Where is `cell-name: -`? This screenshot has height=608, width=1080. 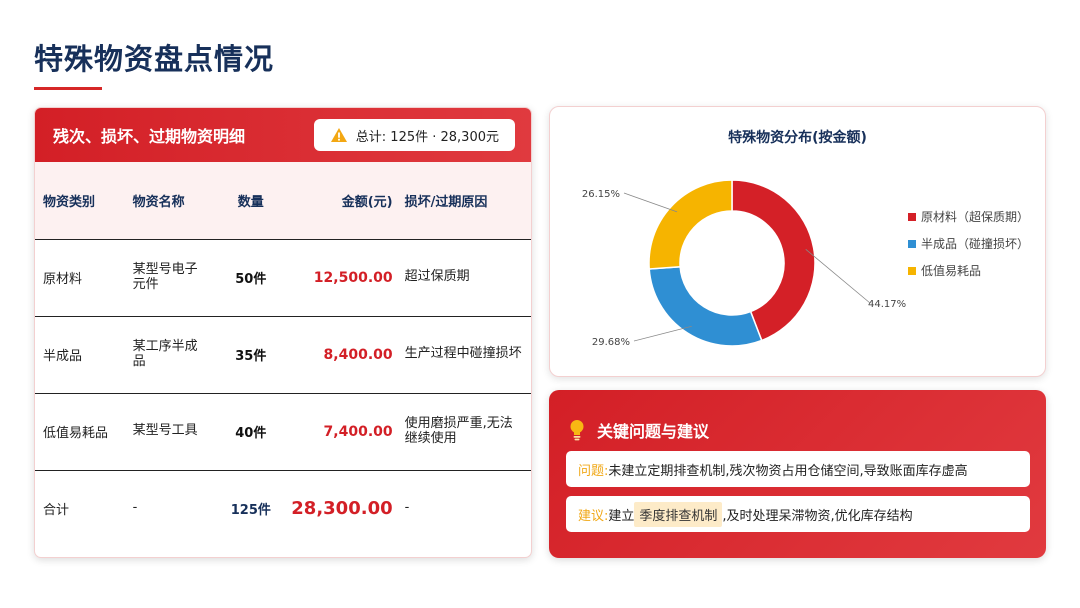
cell-name: - is located at coordinates (135, 508).